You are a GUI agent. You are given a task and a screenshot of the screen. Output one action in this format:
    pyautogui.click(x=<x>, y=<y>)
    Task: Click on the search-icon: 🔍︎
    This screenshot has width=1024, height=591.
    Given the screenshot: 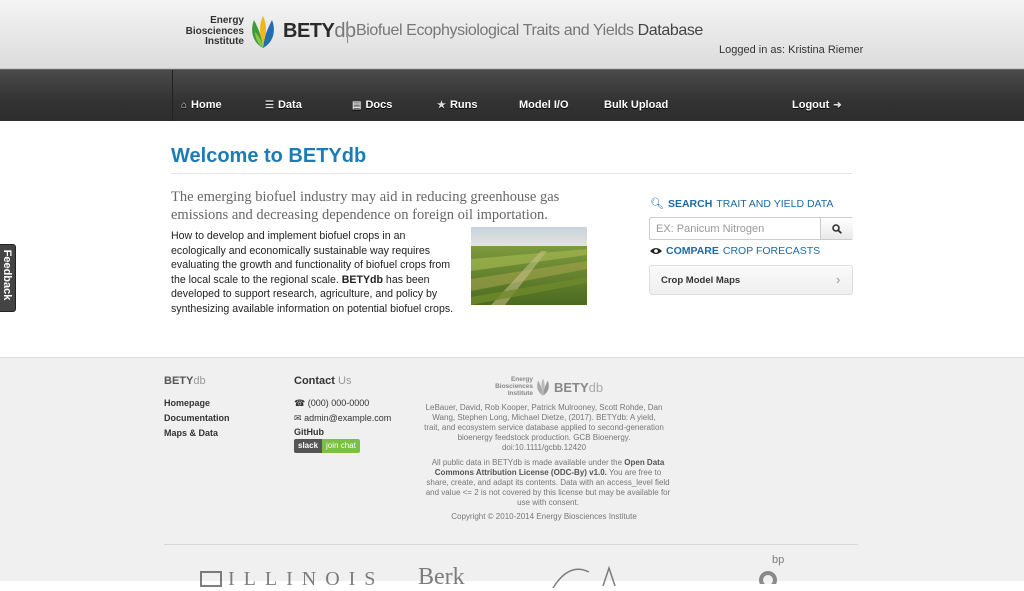 What is the action you would take?
    pyautogui.click(x=657, y=204)
    